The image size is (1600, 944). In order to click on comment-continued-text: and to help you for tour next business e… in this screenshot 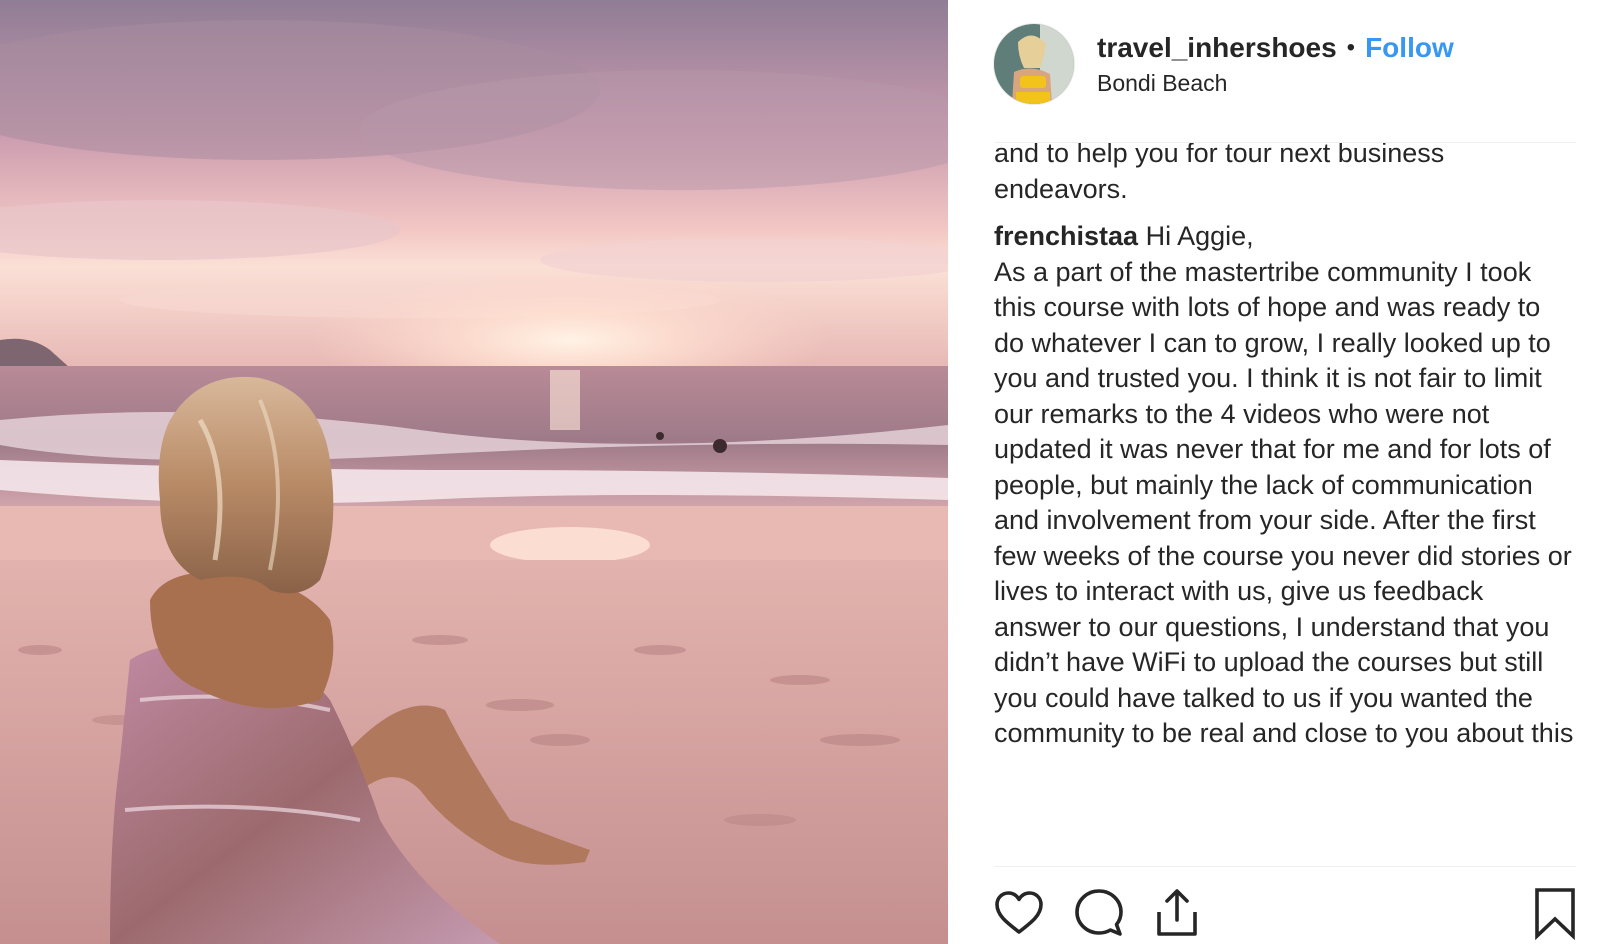, I will do `click(1219, 171)`.